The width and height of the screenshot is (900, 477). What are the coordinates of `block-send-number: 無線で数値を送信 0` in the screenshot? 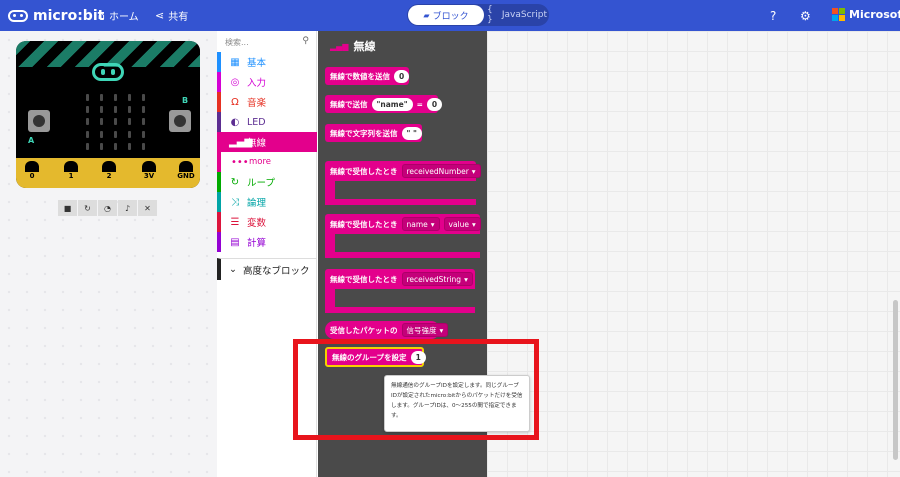 It's located at (367, 76).